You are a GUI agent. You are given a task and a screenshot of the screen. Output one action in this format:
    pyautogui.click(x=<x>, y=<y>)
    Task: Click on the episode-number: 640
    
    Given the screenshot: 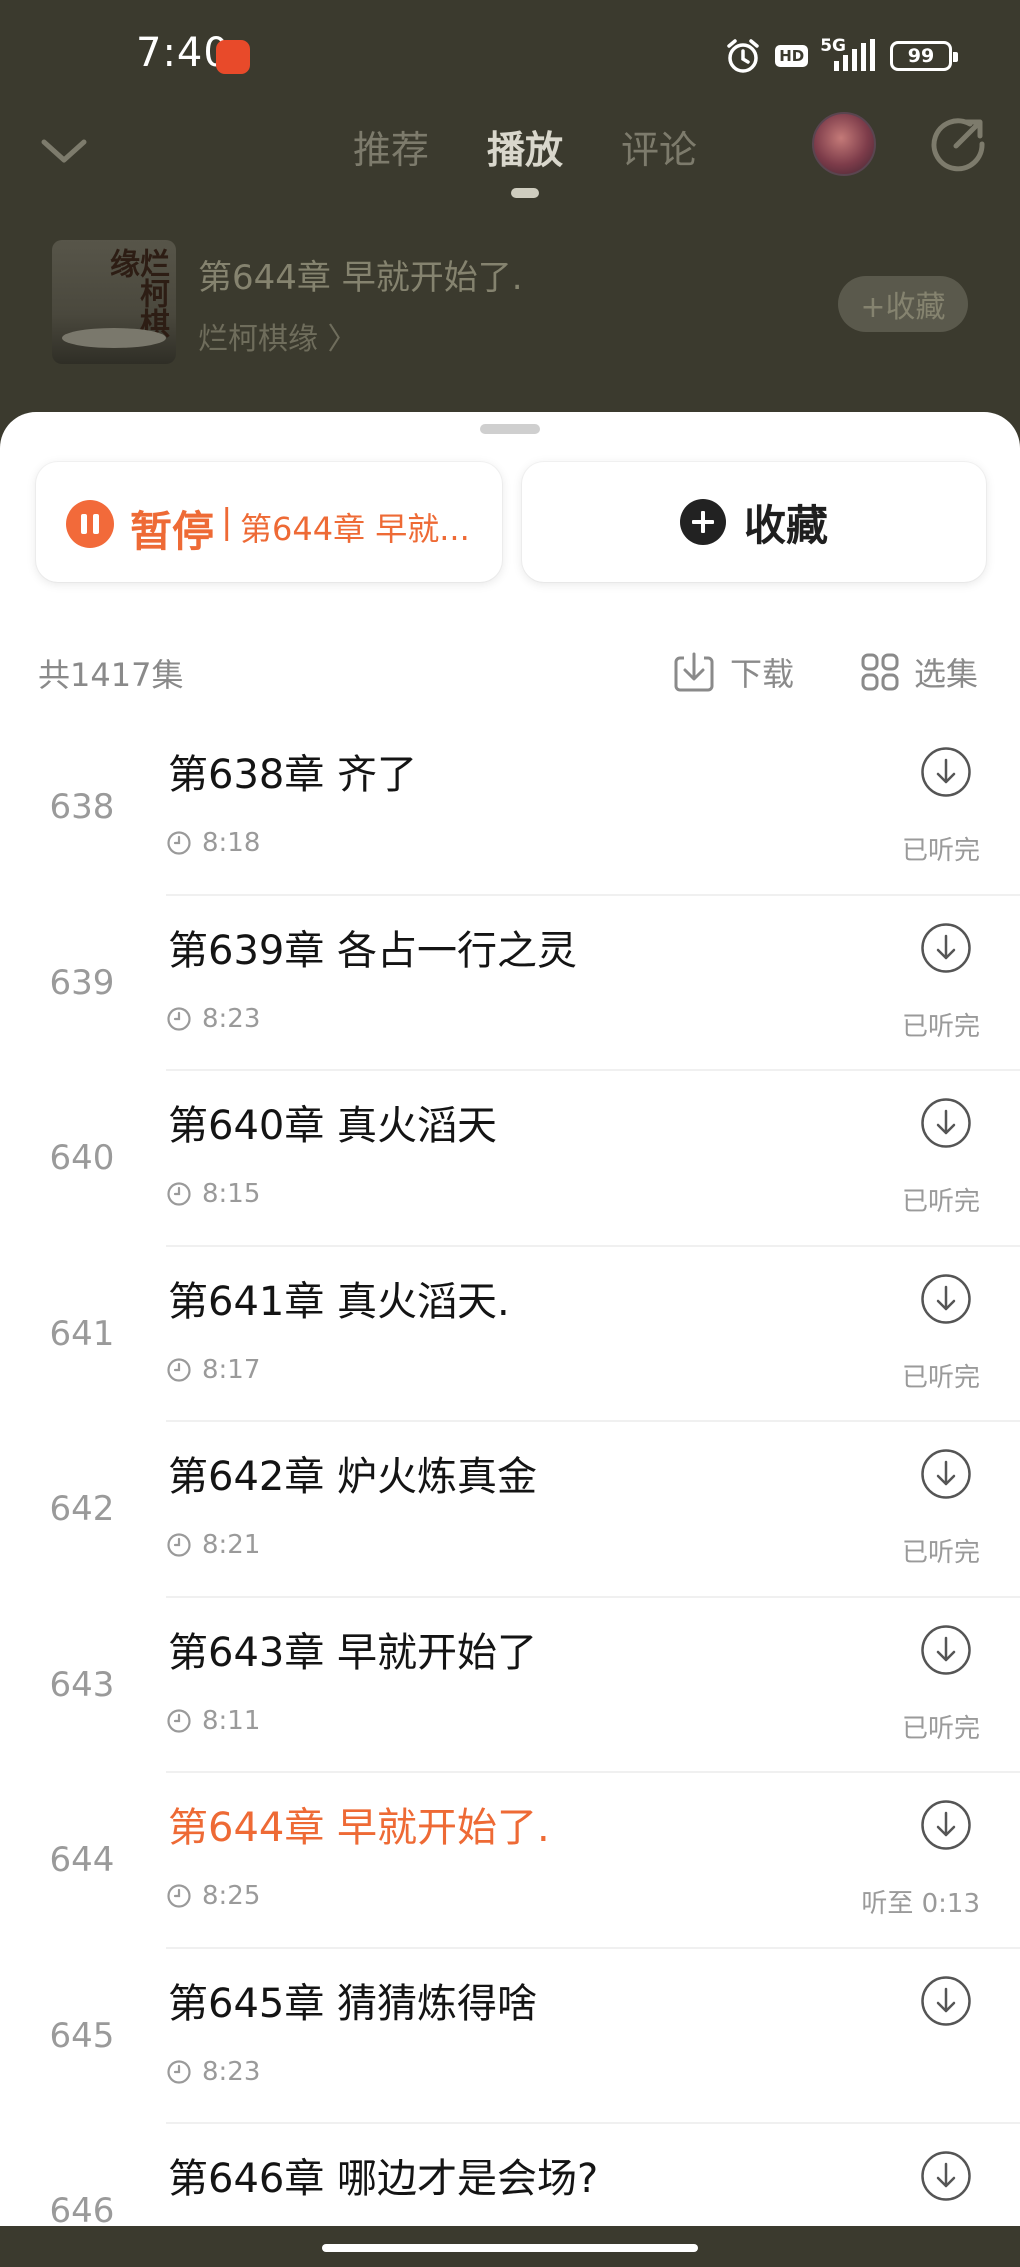 What is the action you would take?
    pyautogui.click(x=82, y=1158)
    